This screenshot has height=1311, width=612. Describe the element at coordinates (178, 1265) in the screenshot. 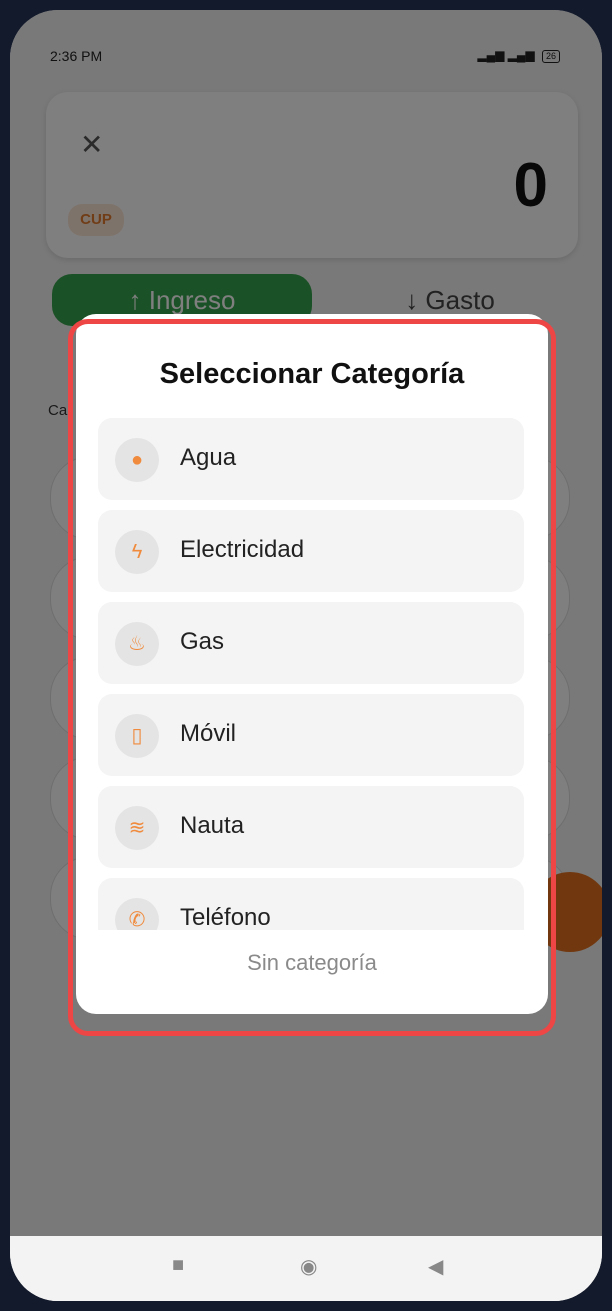

I see `recents-icon: ■` at that location.